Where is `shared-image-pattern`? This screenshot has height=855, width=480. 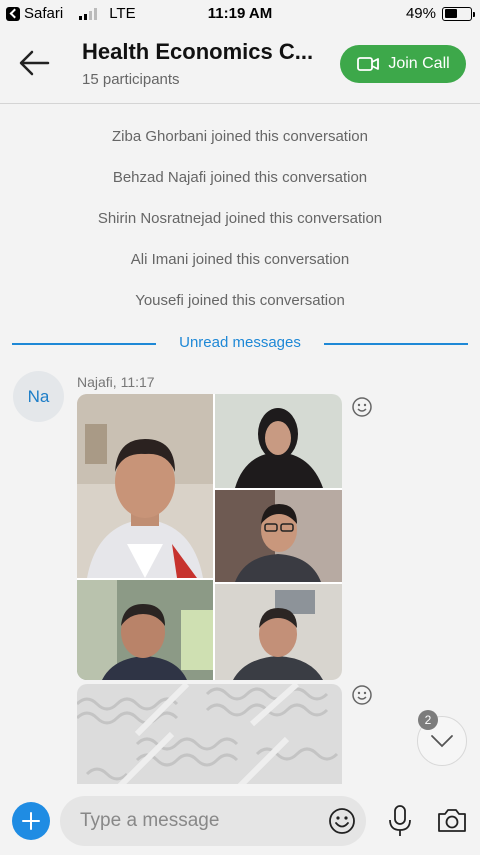
shared-image-pattern is located at coordinates (209, 734).